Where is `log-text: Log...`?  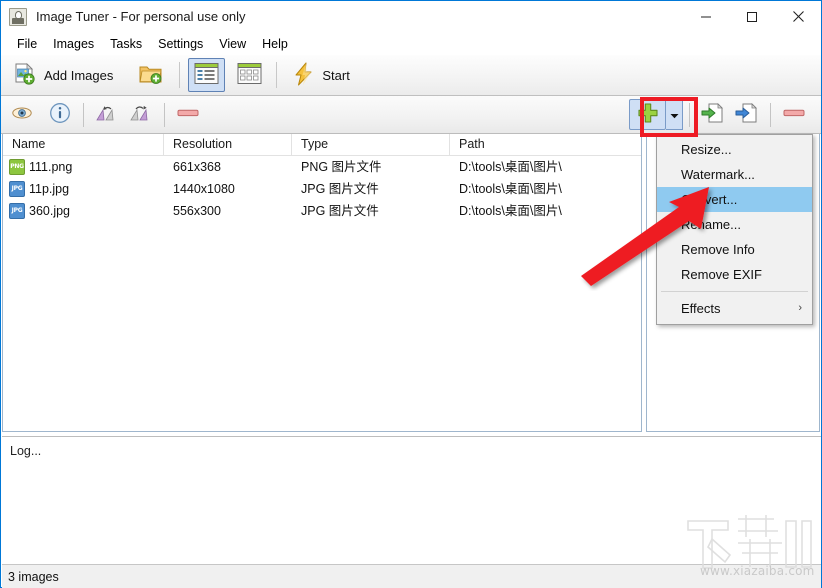
log-text: Log... is located at coordinates (26, 451).